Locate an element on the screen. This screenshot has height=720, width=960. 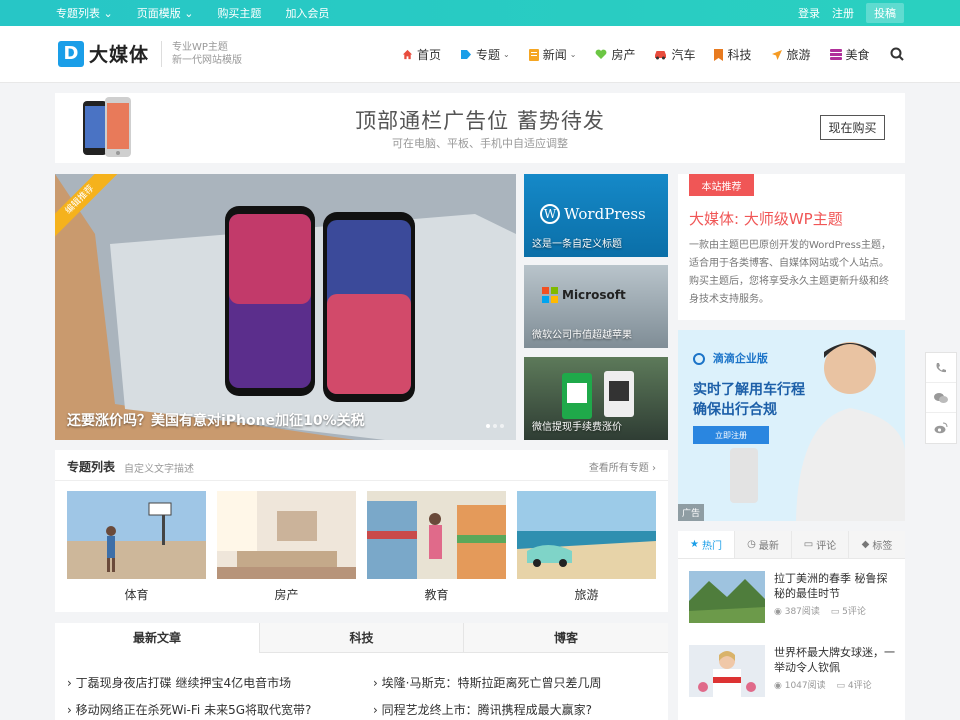
topbar-link-join-member: 加入会员 is located at coordinates (307, 13).